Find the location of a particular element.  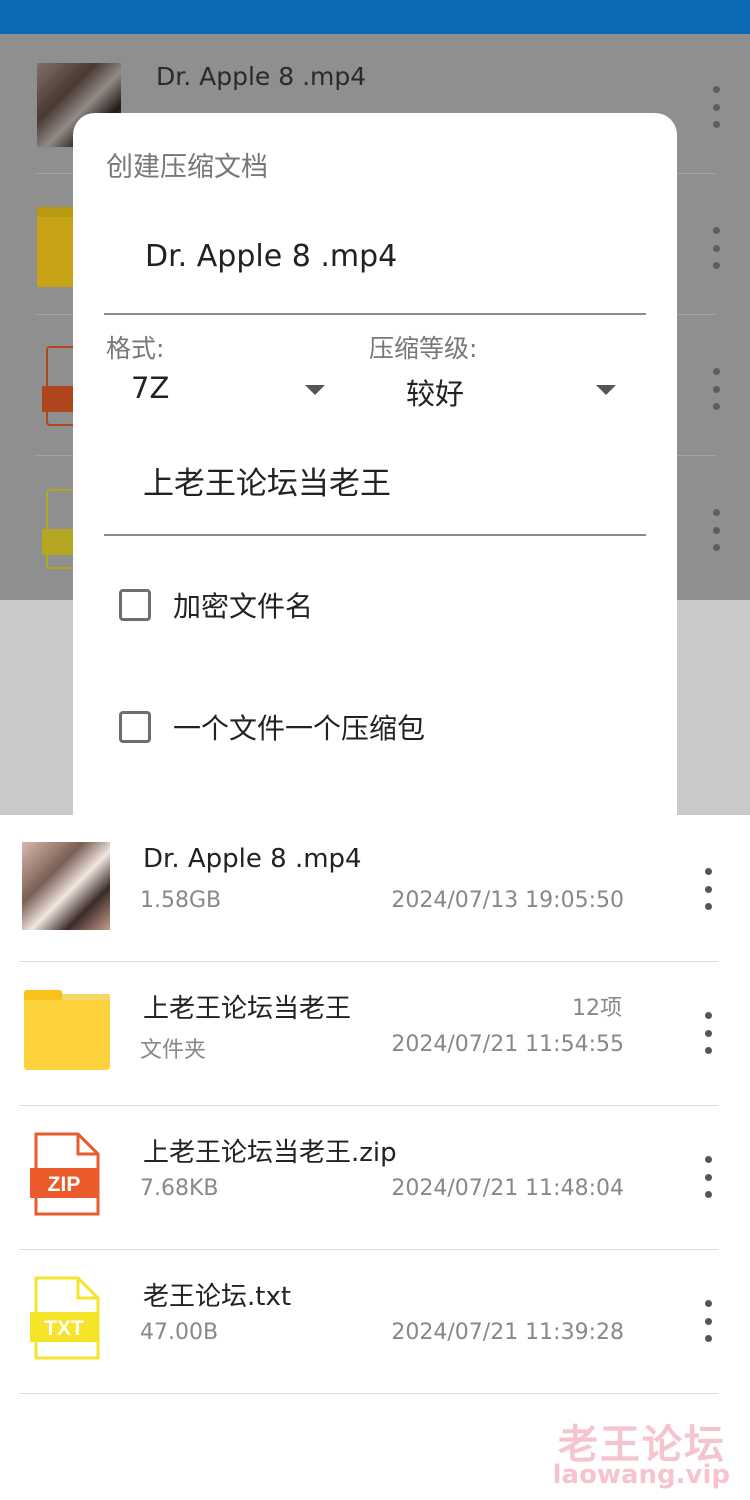

file-date: 2024/07/13 19:05:50 is located at coordinates (507, 900).